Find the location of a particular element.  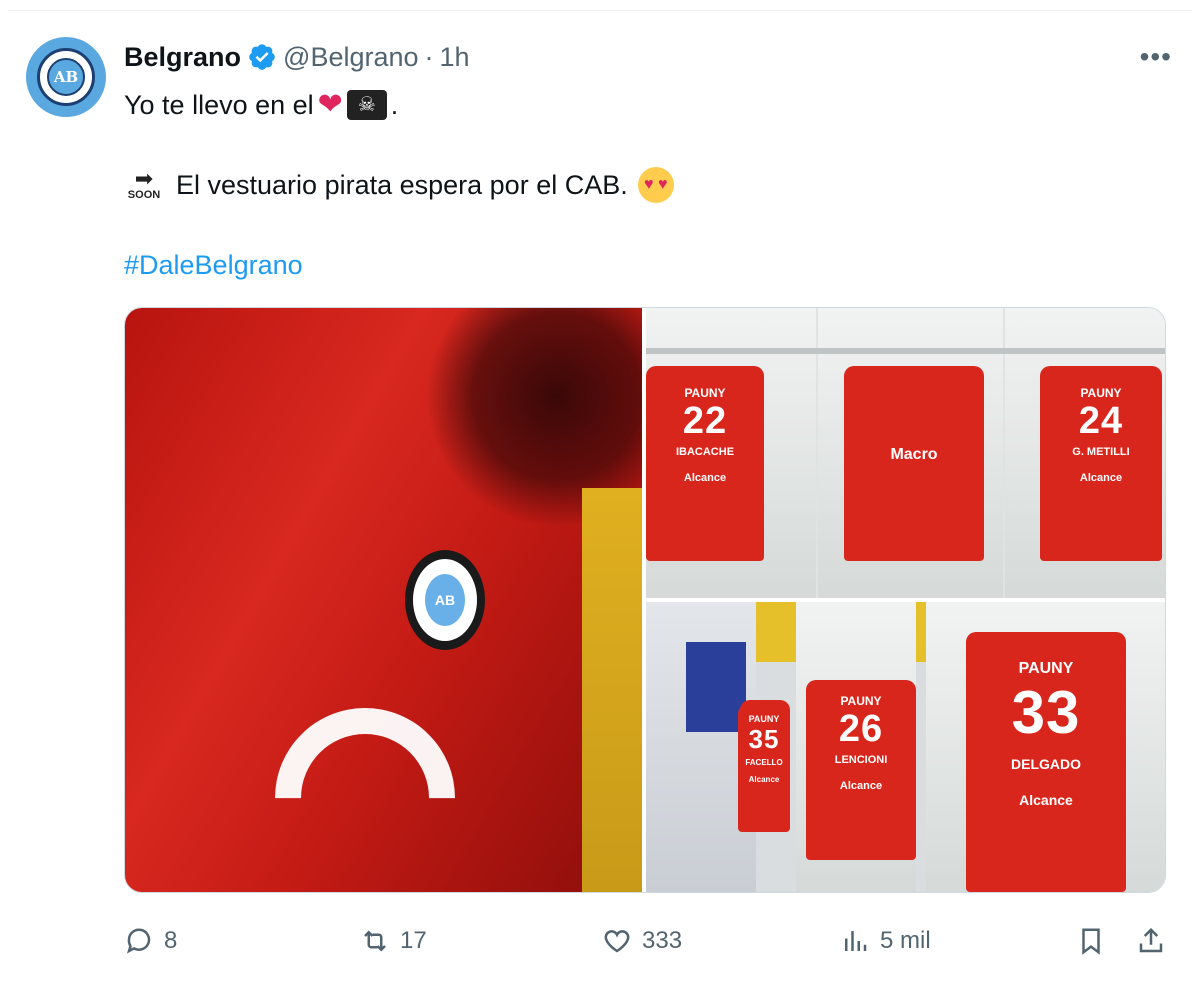

club-crest-icon: AB is located at coordinates (66, 77).